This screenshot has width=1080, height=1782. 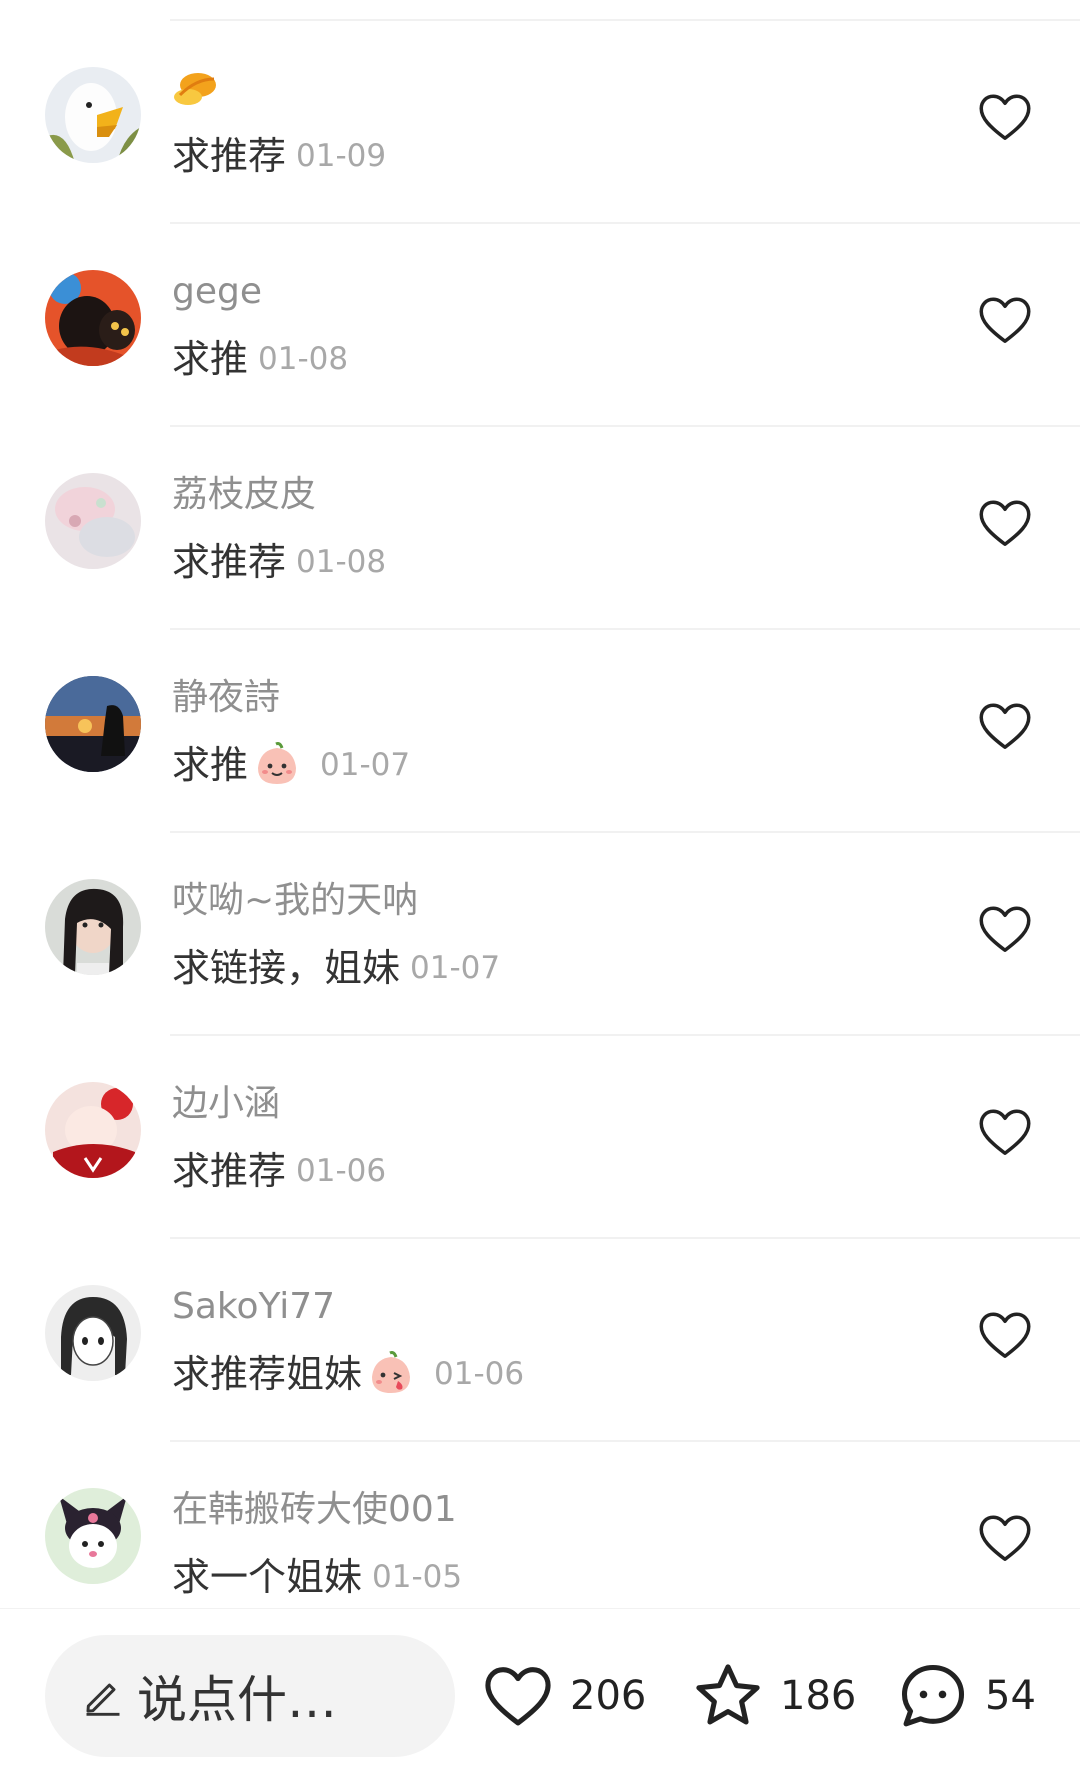 I want to click on favorite-button: 186, so click(x=773, y=1696).